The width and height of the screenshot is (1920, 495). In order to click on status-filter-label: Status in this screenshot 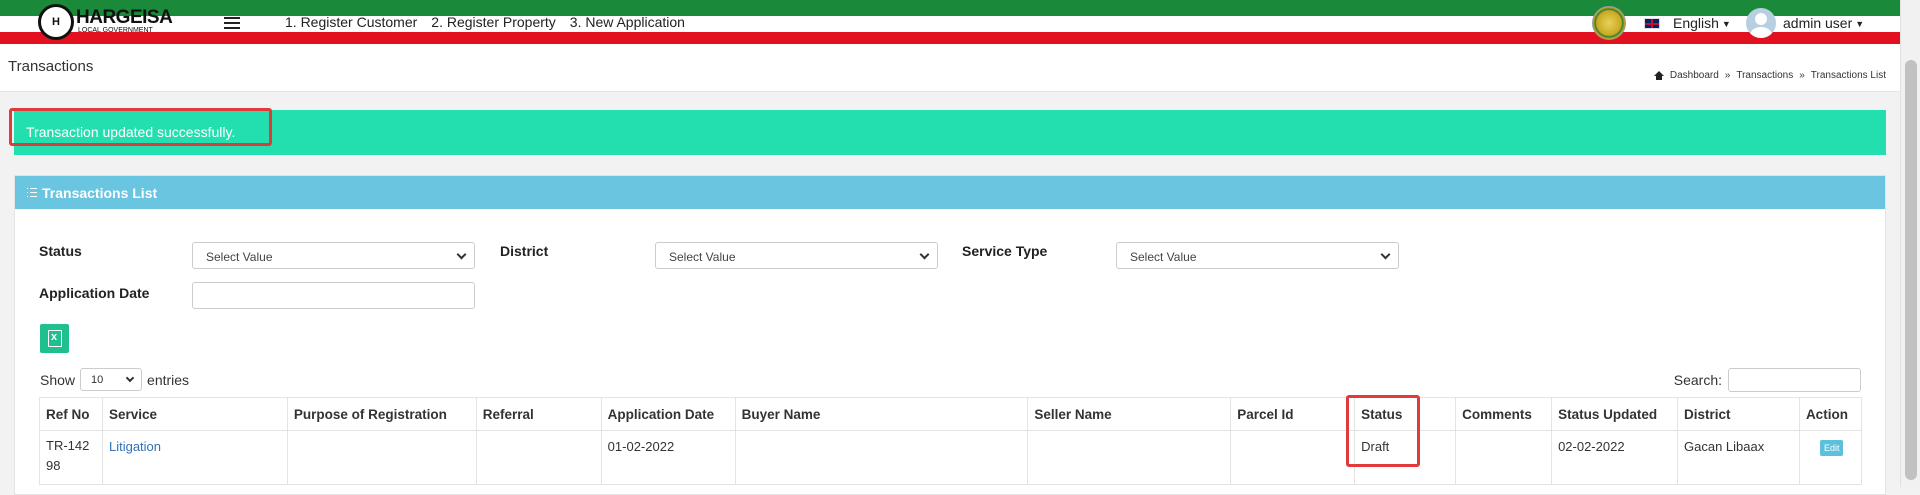, I will do `click(60, 251)`.